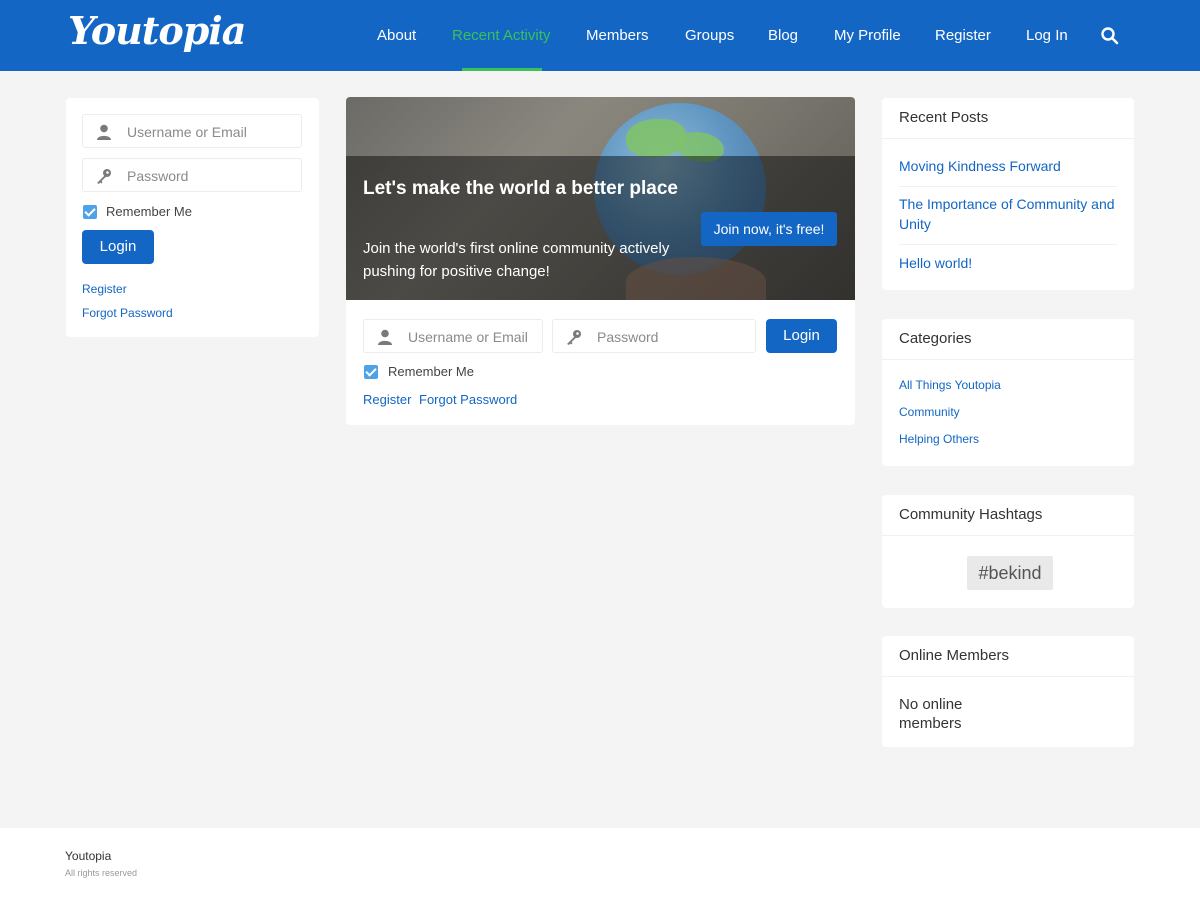 This screenshot has height=900, width=1200. Describe the element at coordinates (628, 337) in the screenshot. I see `main-password-placeholder: Password` at that location.